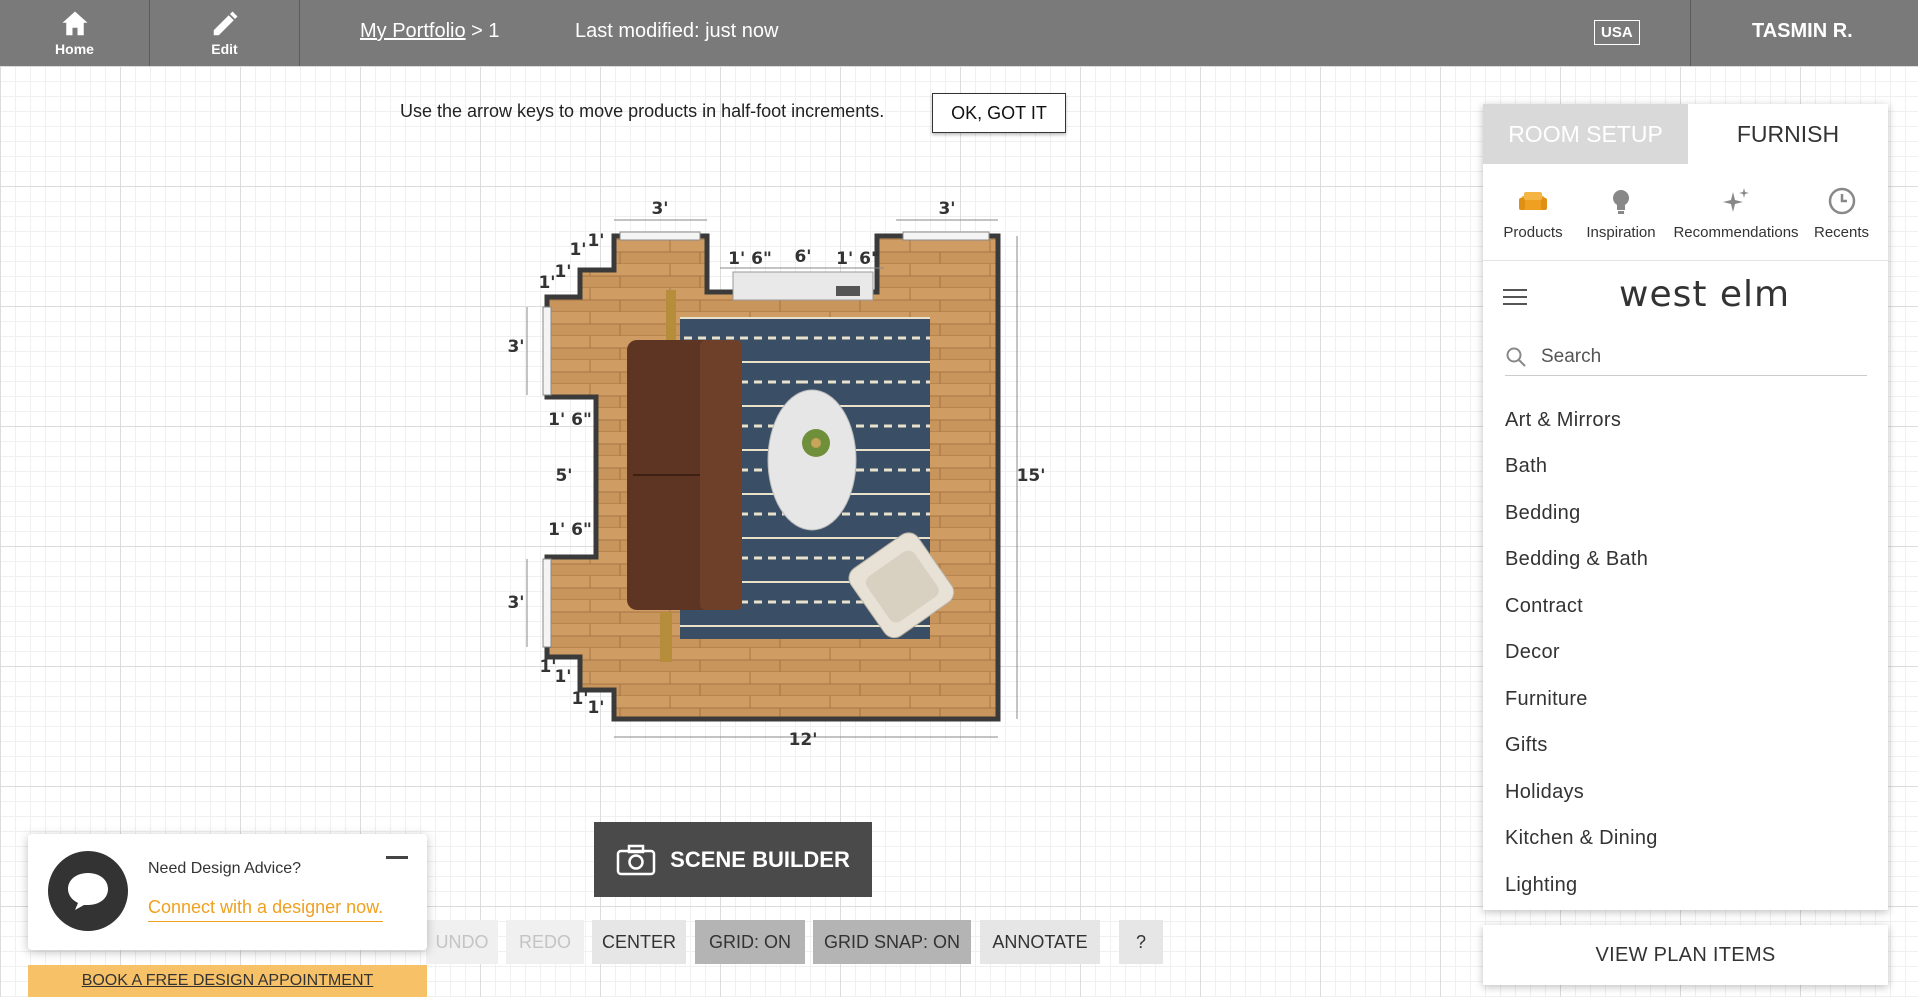 The width and height of the screenshot is (1918, 997). Describe the element at coordinates (639, 942) in the screenshot. I see `center-button: CENTER` at that location.